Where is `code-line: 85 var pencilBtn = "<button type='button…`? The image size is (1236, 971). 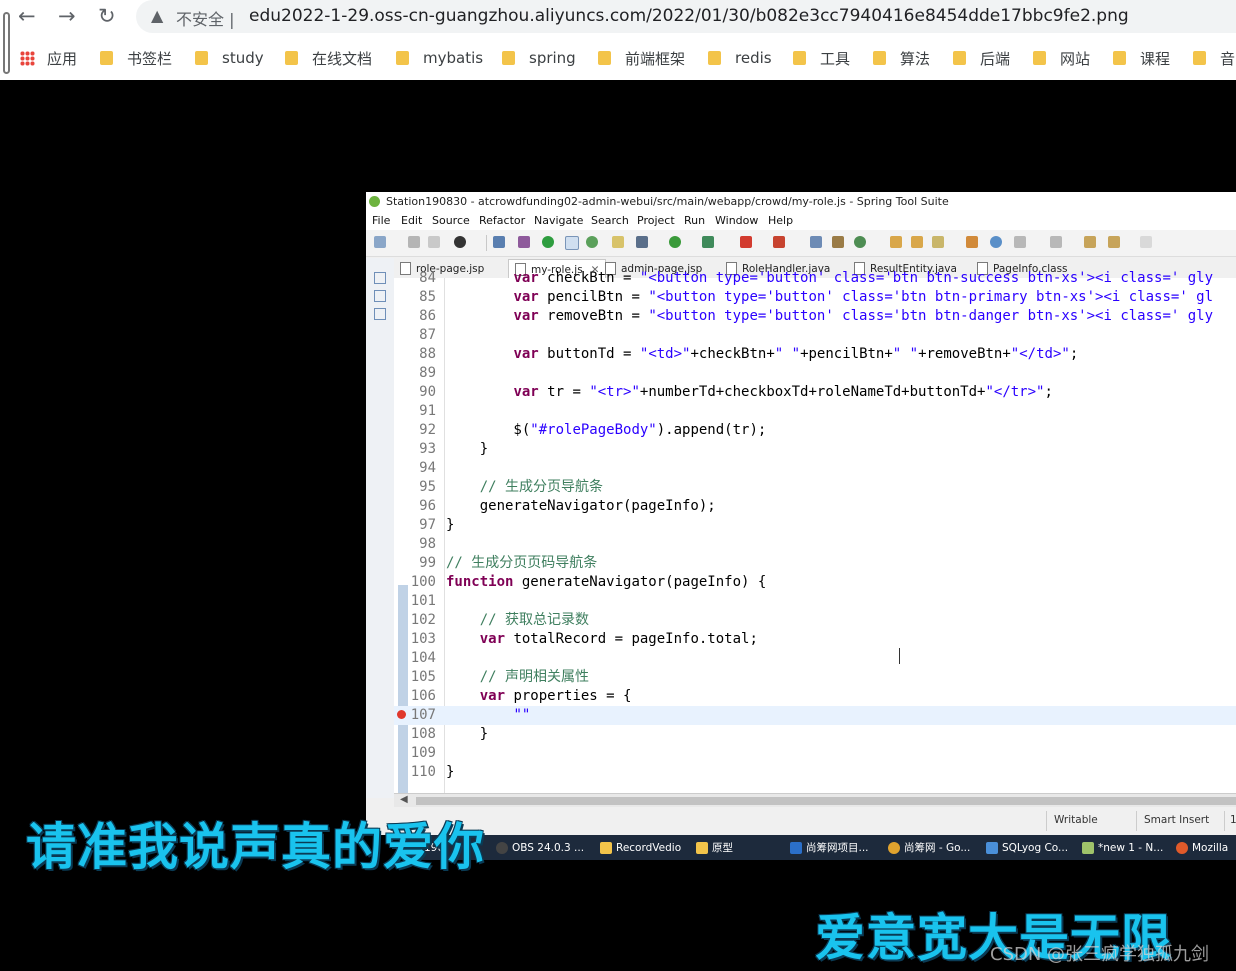
code-line: 85 var pencilBtn = "<button type='button… is located at coordinates (815, 297).